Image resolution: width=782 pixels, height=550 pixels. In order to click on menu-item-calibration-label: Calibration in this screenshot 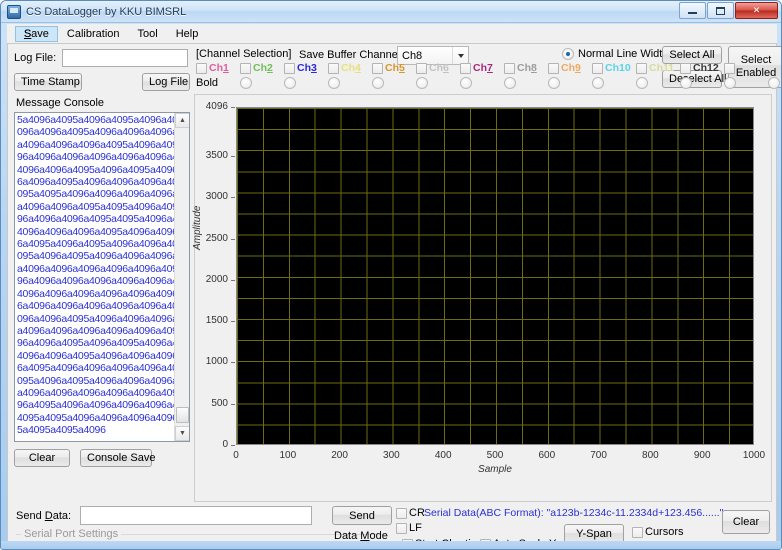, I will do `click(93, 33)`.